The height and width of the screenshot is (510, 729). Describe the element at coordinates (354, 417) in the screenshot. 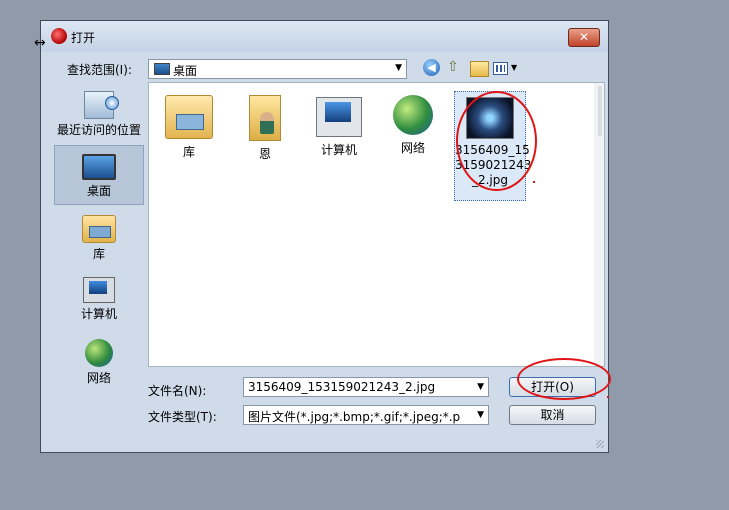

I see `filetype-value: 图片文件(*.jpg;*.bmp;*.gif;*.jpeg;*.p` at that location.